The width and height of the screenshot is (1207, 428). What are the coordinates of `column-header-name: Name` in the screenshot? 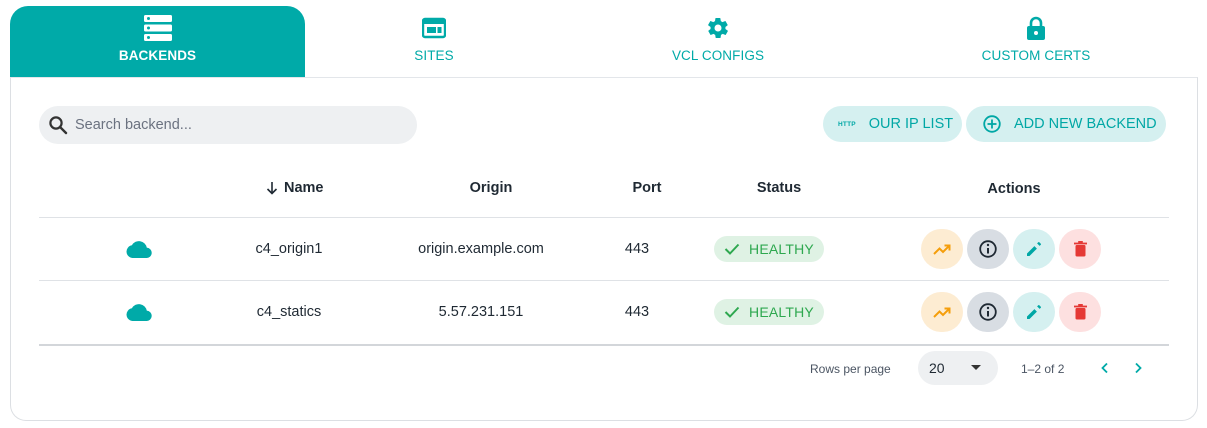 It's located at (306, 188).